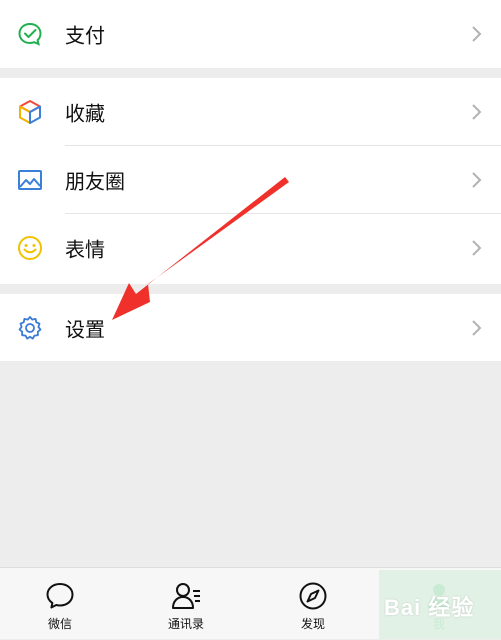  Describe the element at coordinates (429, 607) in the screenshot. I see `watermark: Bai 经验` at that location.